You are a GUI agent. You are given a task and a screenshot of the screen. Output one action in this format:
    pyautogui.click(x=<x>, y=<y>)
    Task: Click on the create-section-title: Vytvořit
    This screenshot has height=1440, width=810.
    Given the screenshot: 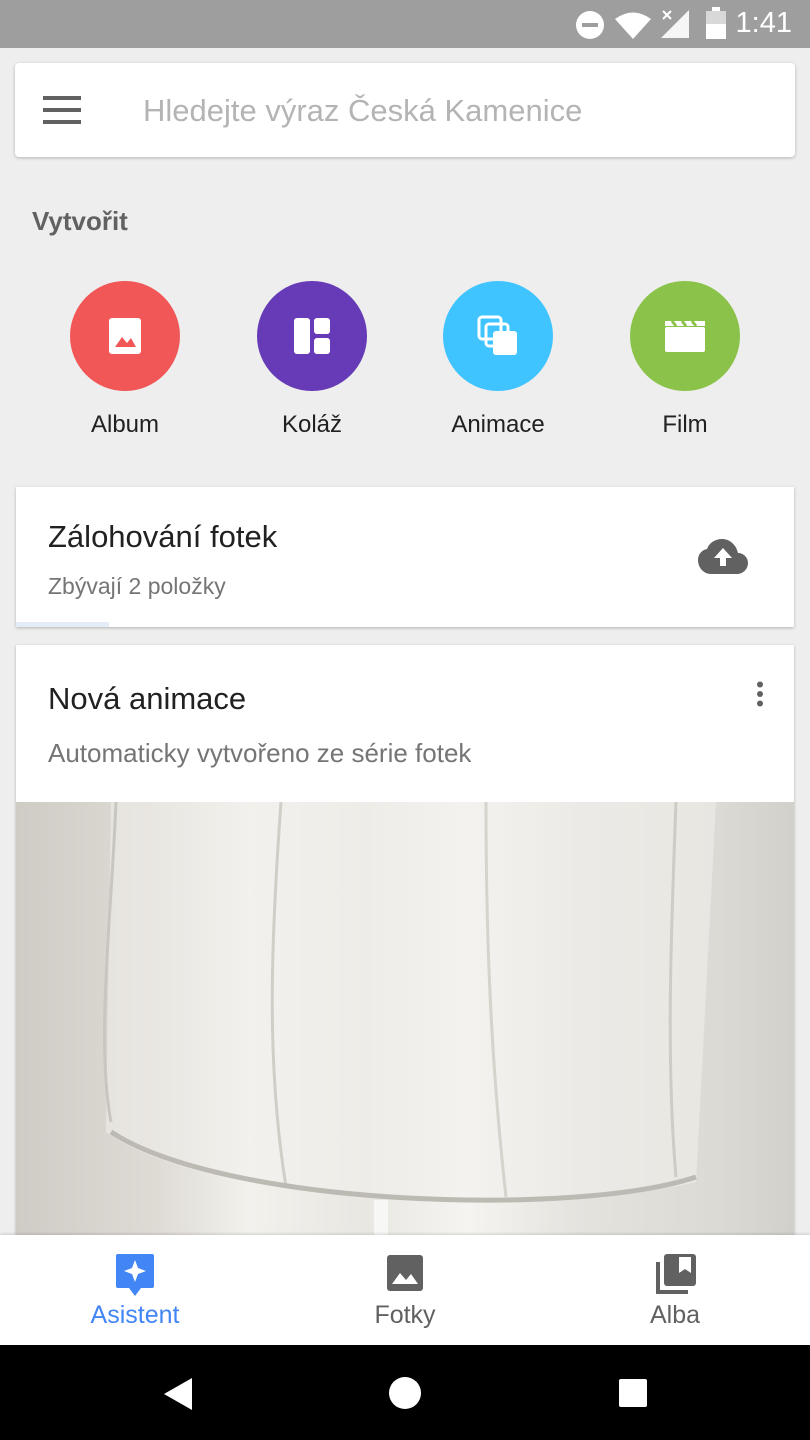 What is the action you would take?
    pyautogui.click(x=80, y=221)
    